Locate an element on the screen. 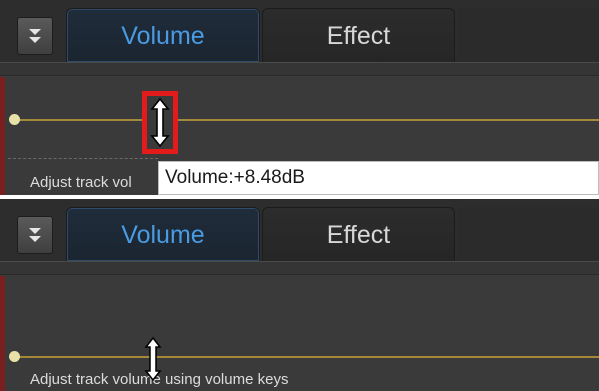 Image resolution: width=599 pixels, height=391 pixels. volume-tooltip: Volume:+8.48dB is located at coordinates (378, 178).